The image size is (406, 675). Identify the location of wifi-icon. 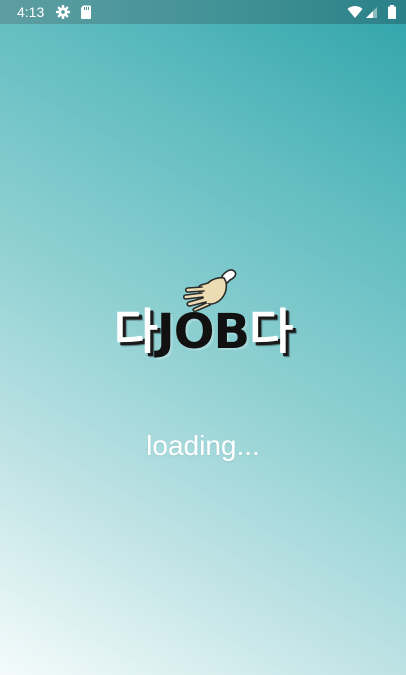
(355, 12).